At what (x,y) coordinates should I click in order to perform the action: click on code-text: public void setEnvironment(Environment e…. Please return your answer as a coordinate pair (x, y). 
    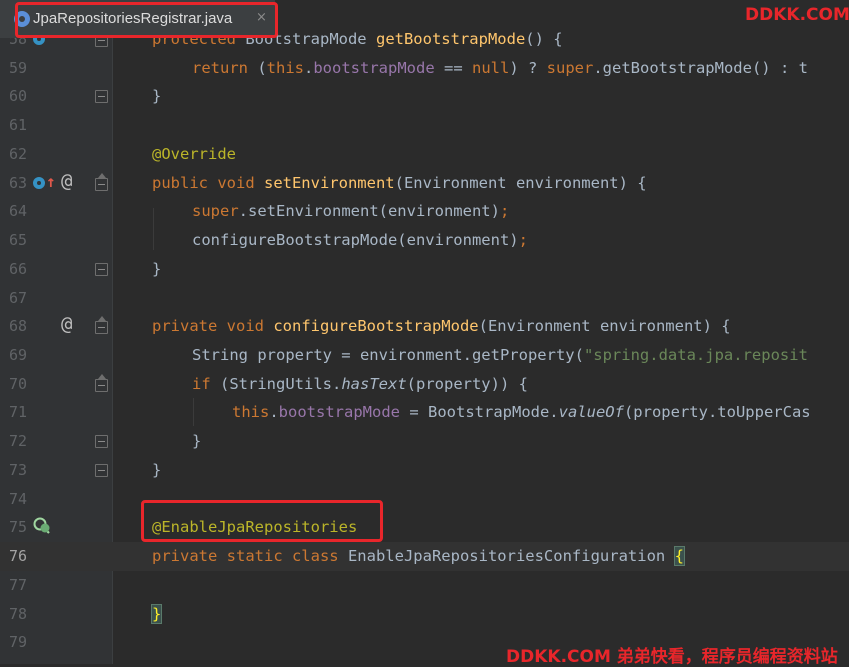
    Looking at the image, I should click on (399, 183).